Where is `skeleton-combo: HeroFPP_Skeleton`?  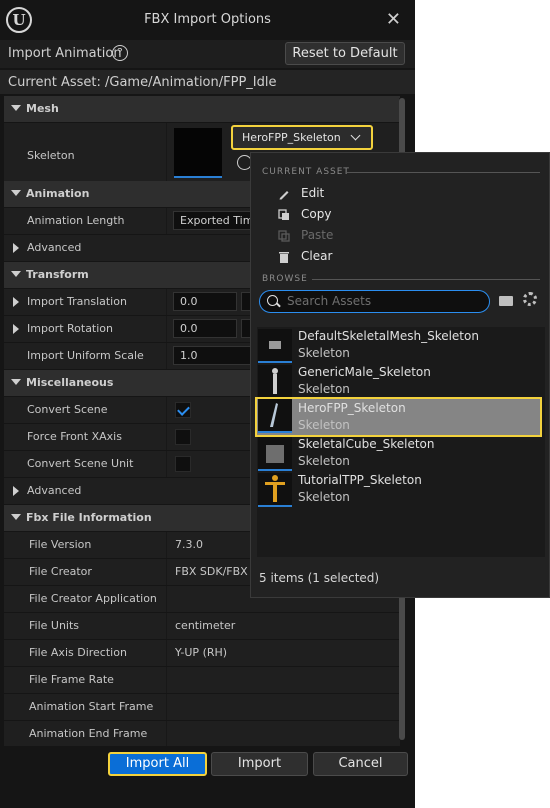 skeleton-combo: HeroFPP_Skeleton is located at coordinates (302, 137).